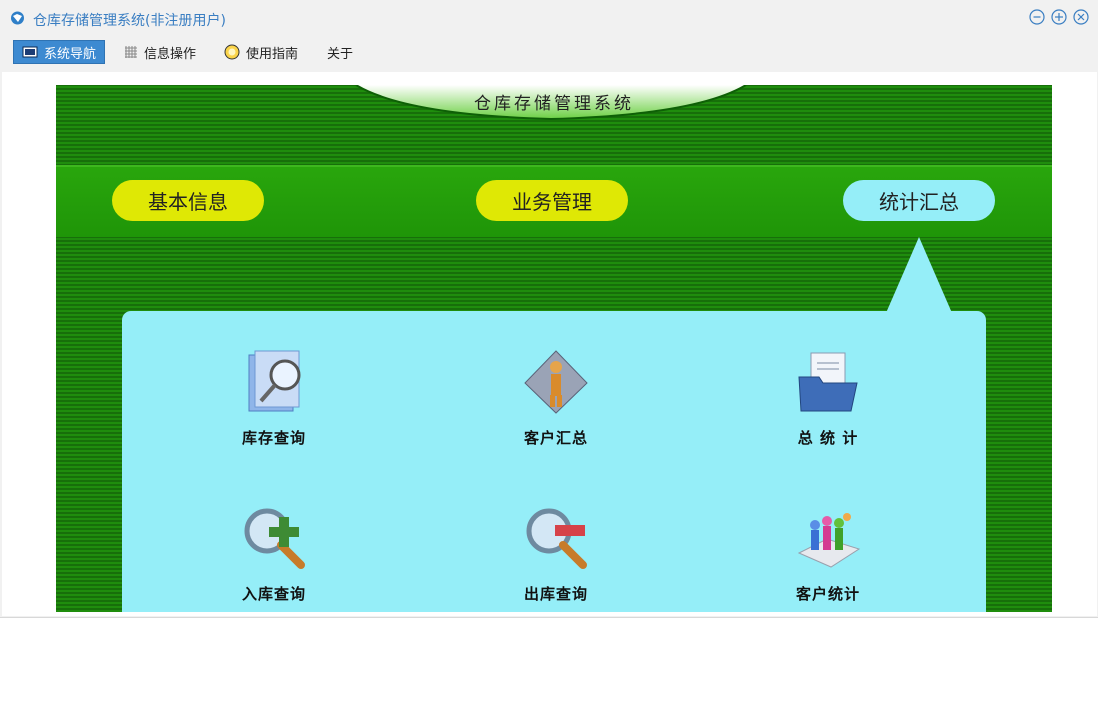  Describe the element at coordinates (1037, 17) in the screenshot. I see `minimize-icon` at that location.